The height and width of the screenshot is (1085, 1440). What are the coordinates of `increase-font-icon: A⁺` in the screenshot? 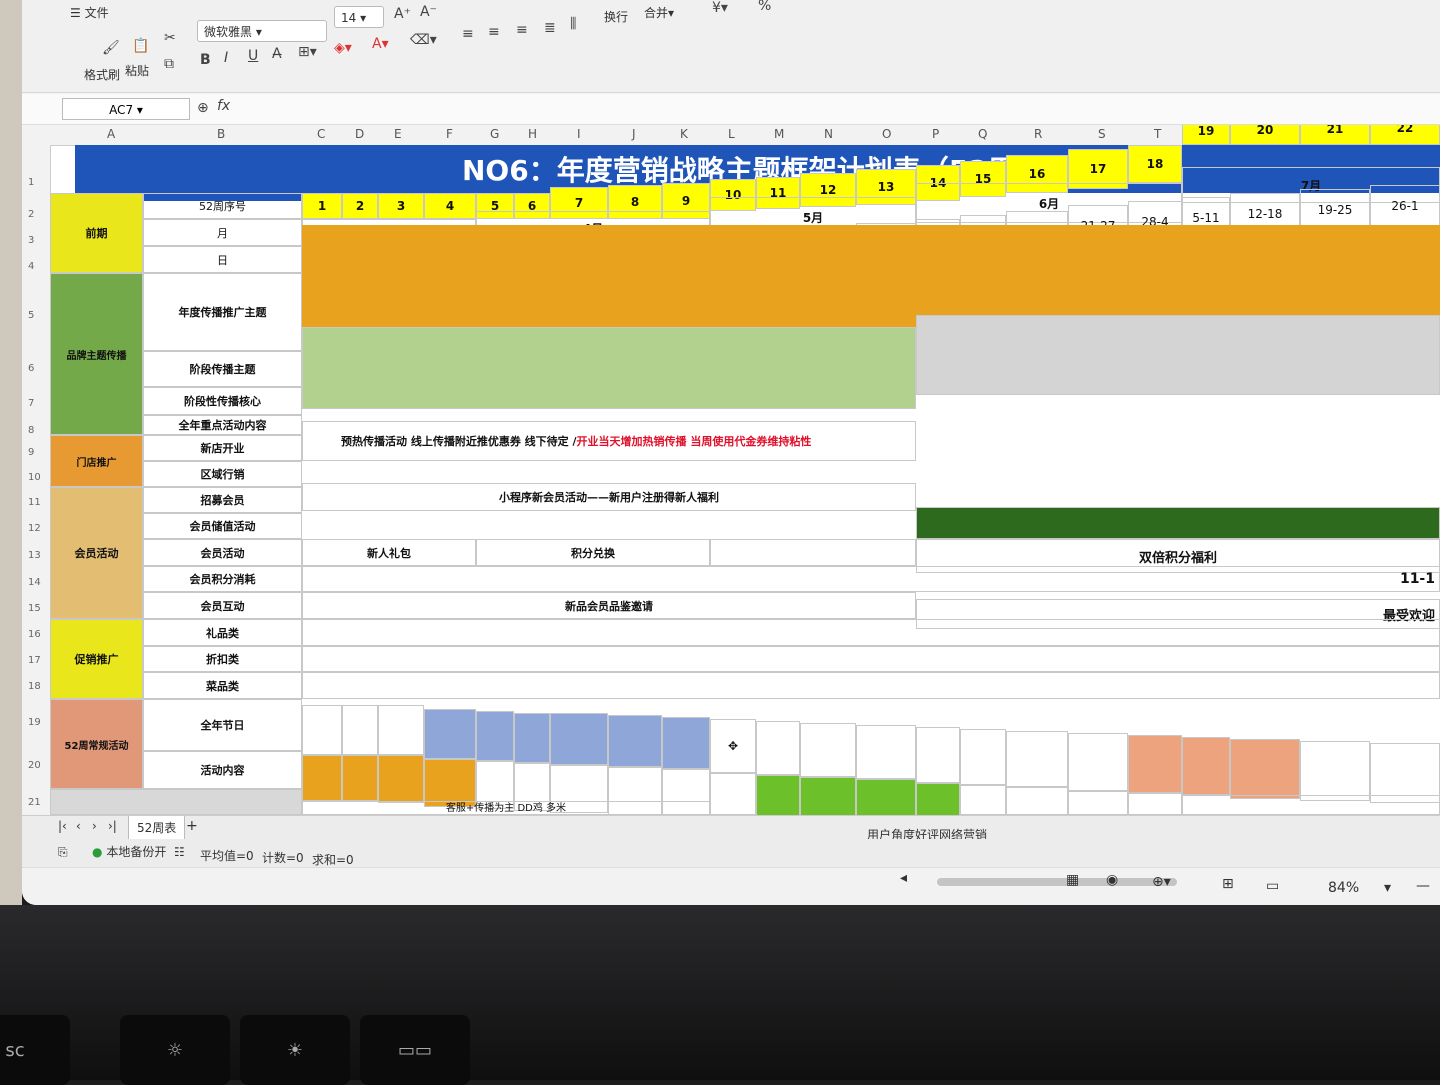 It's located at (402, 14).